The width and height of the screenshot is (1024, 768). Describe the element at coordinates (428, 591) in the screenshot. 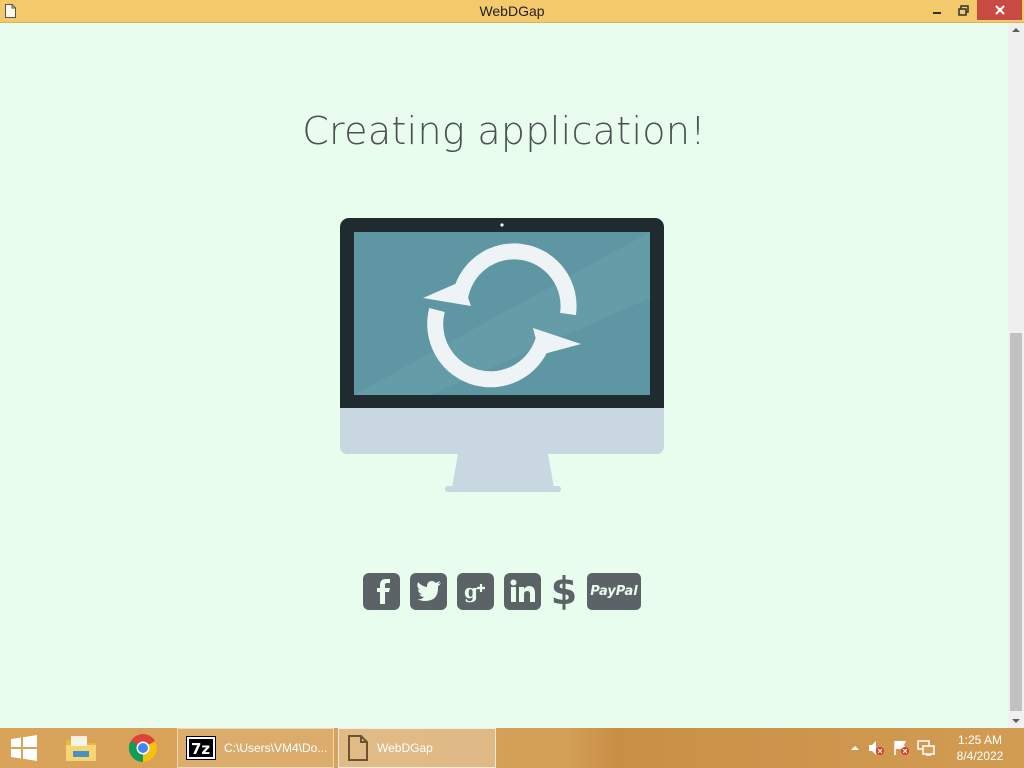

I see `twitter-icon` at that location.